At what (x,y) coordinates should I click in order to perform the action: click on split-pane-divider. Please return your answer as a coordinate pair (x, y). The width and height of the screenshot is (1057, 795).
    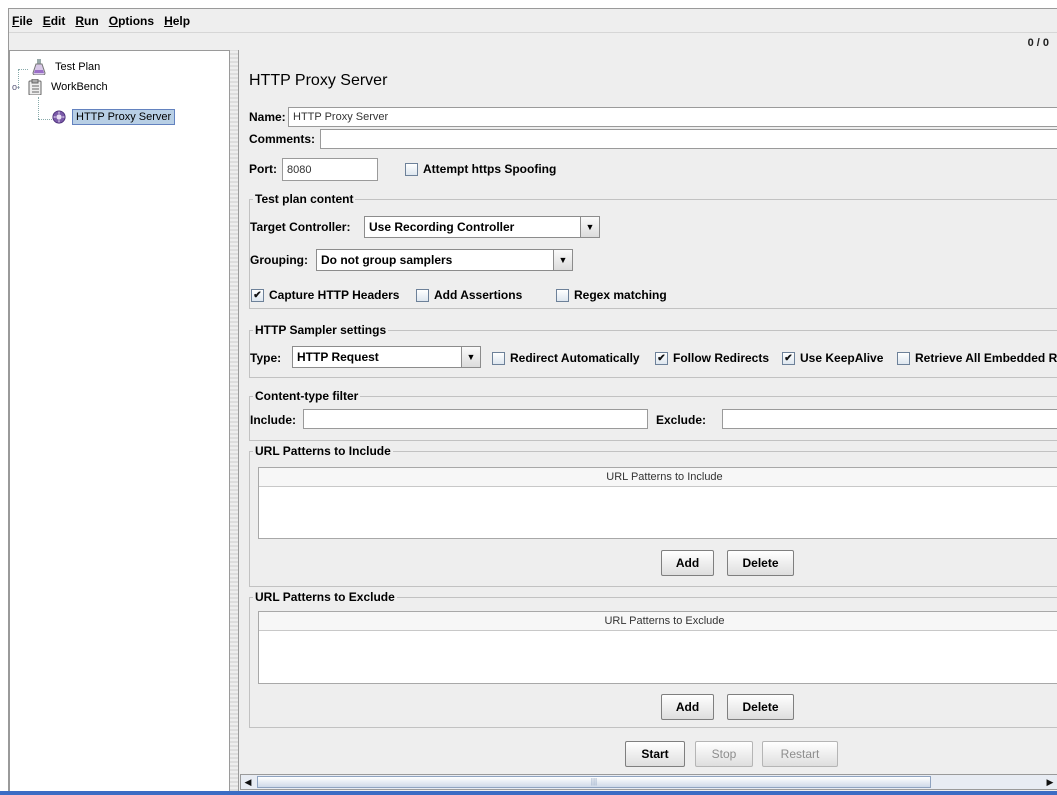
    Looking at the image, I should click on (234, 422).